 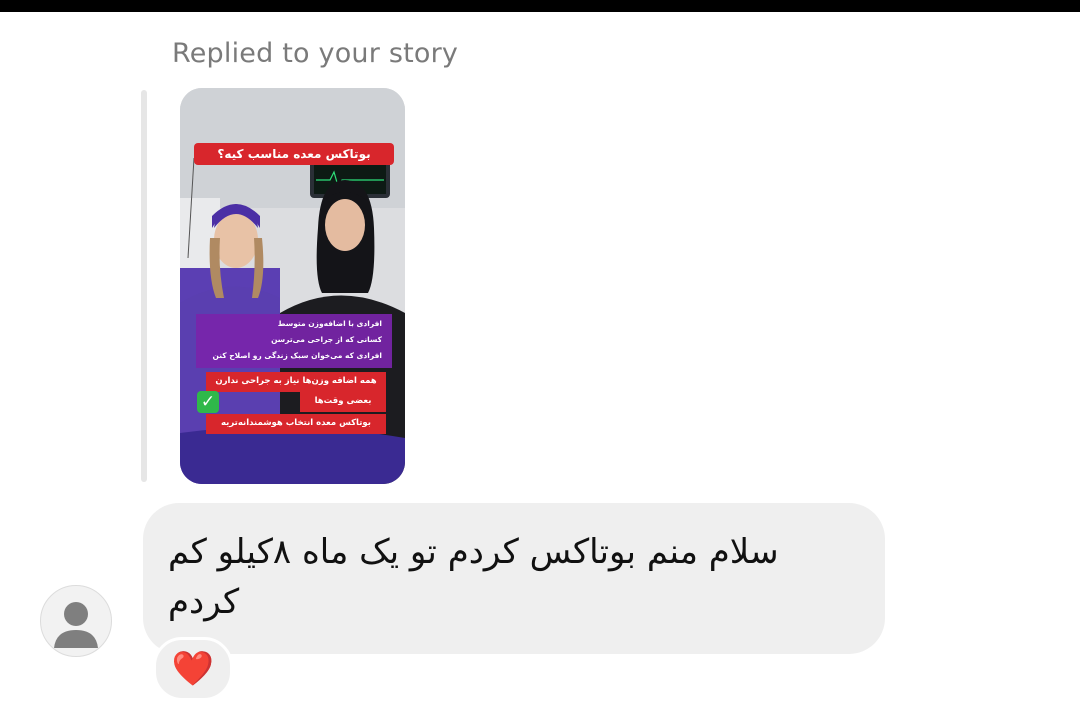 I want to click on story-purple-line: کسانی که از جراحی می‌ترسن, so click(x=326, y=339).